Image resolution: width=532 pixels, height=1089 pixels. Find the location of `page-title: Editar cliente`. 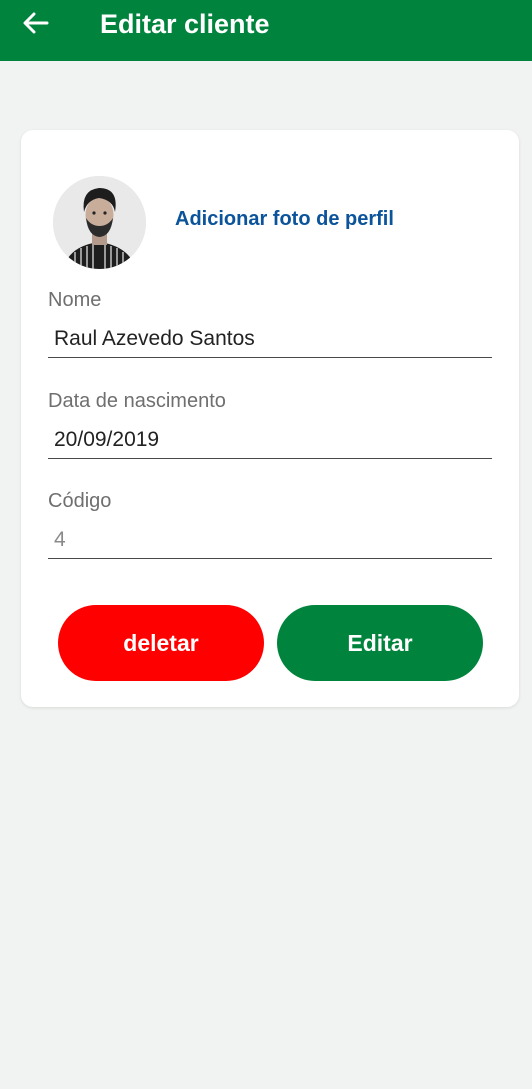

page-title: Editar cliente is located at coordinates (185, 24).